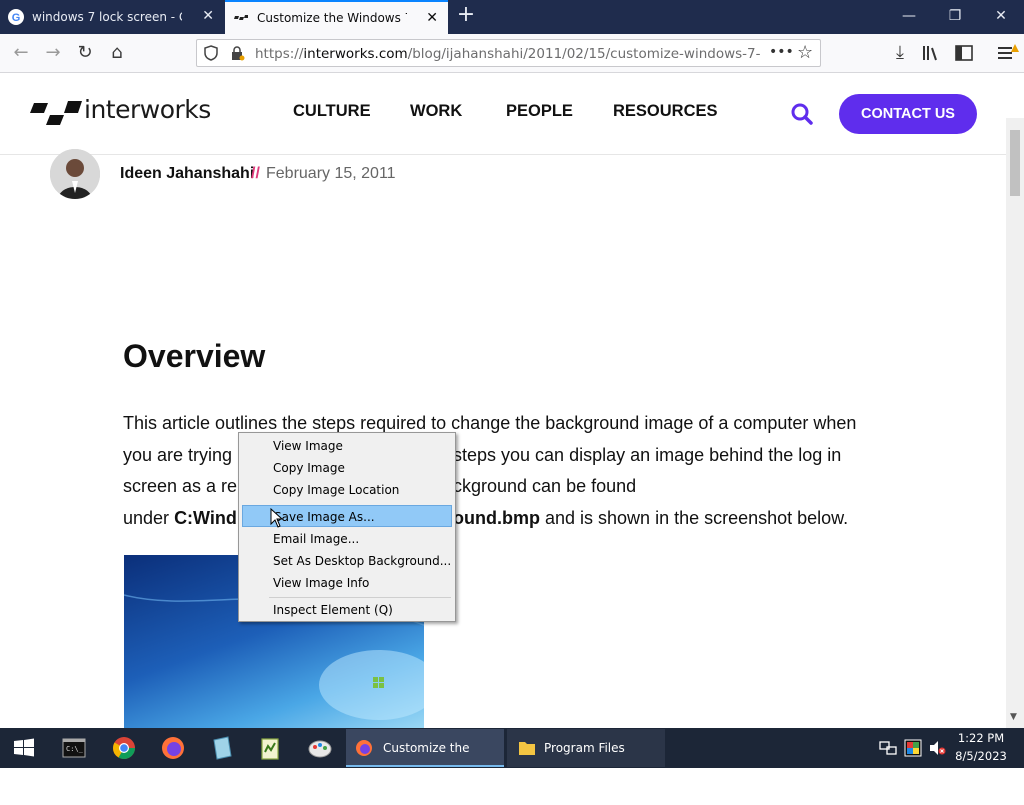  Describe the element at coordinates (178, 455) in the screenshot. I see `paragraph-line-2a: you are trying` at that location.